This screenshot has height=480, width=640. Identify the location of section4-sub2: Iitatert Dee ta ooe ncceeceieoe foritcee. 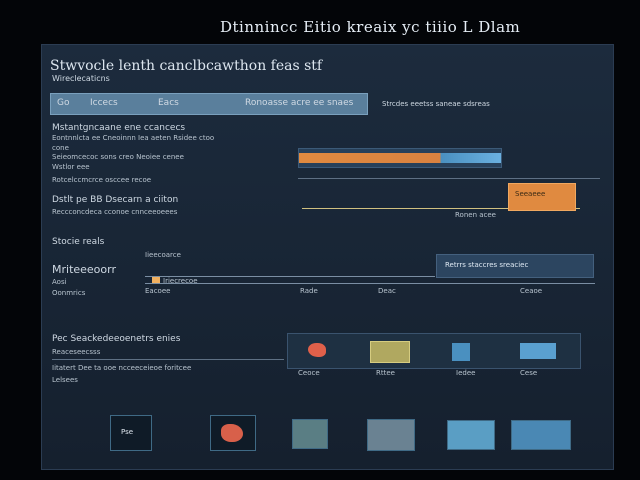
(122, 368).